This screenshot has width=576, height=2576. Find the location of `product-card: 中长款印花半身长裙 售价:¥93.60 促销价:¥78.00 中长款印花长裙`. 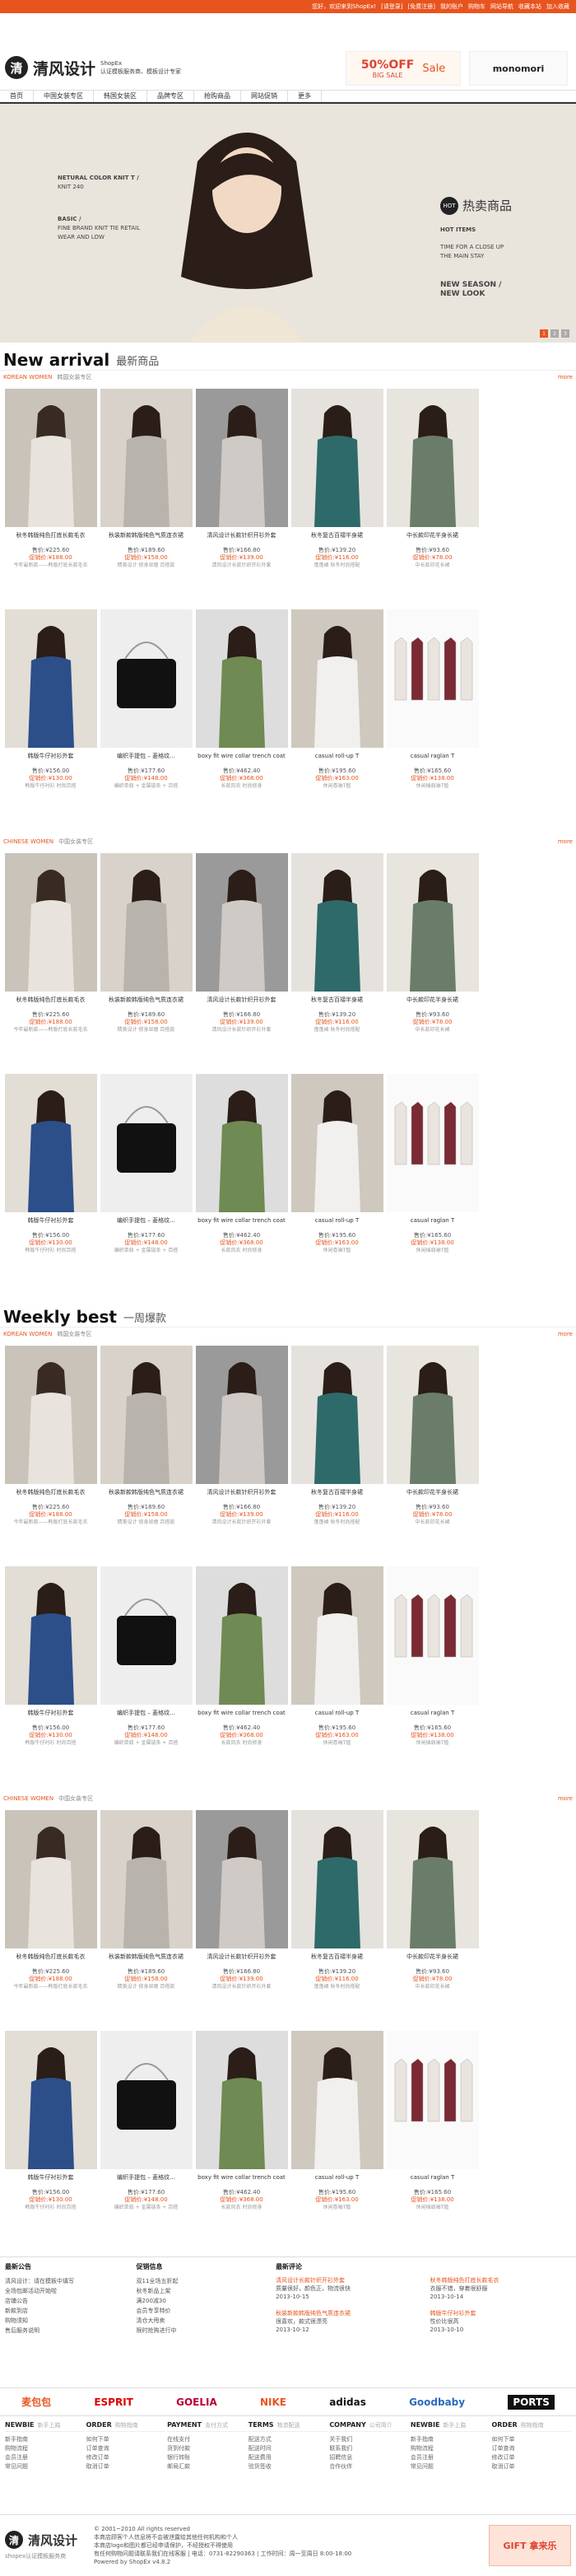

product-card: 中长款印花半身长裙 售价:¥93.60 促销价:¥78.00 中长款印花长裙 is located at coordinates (432, 1453).